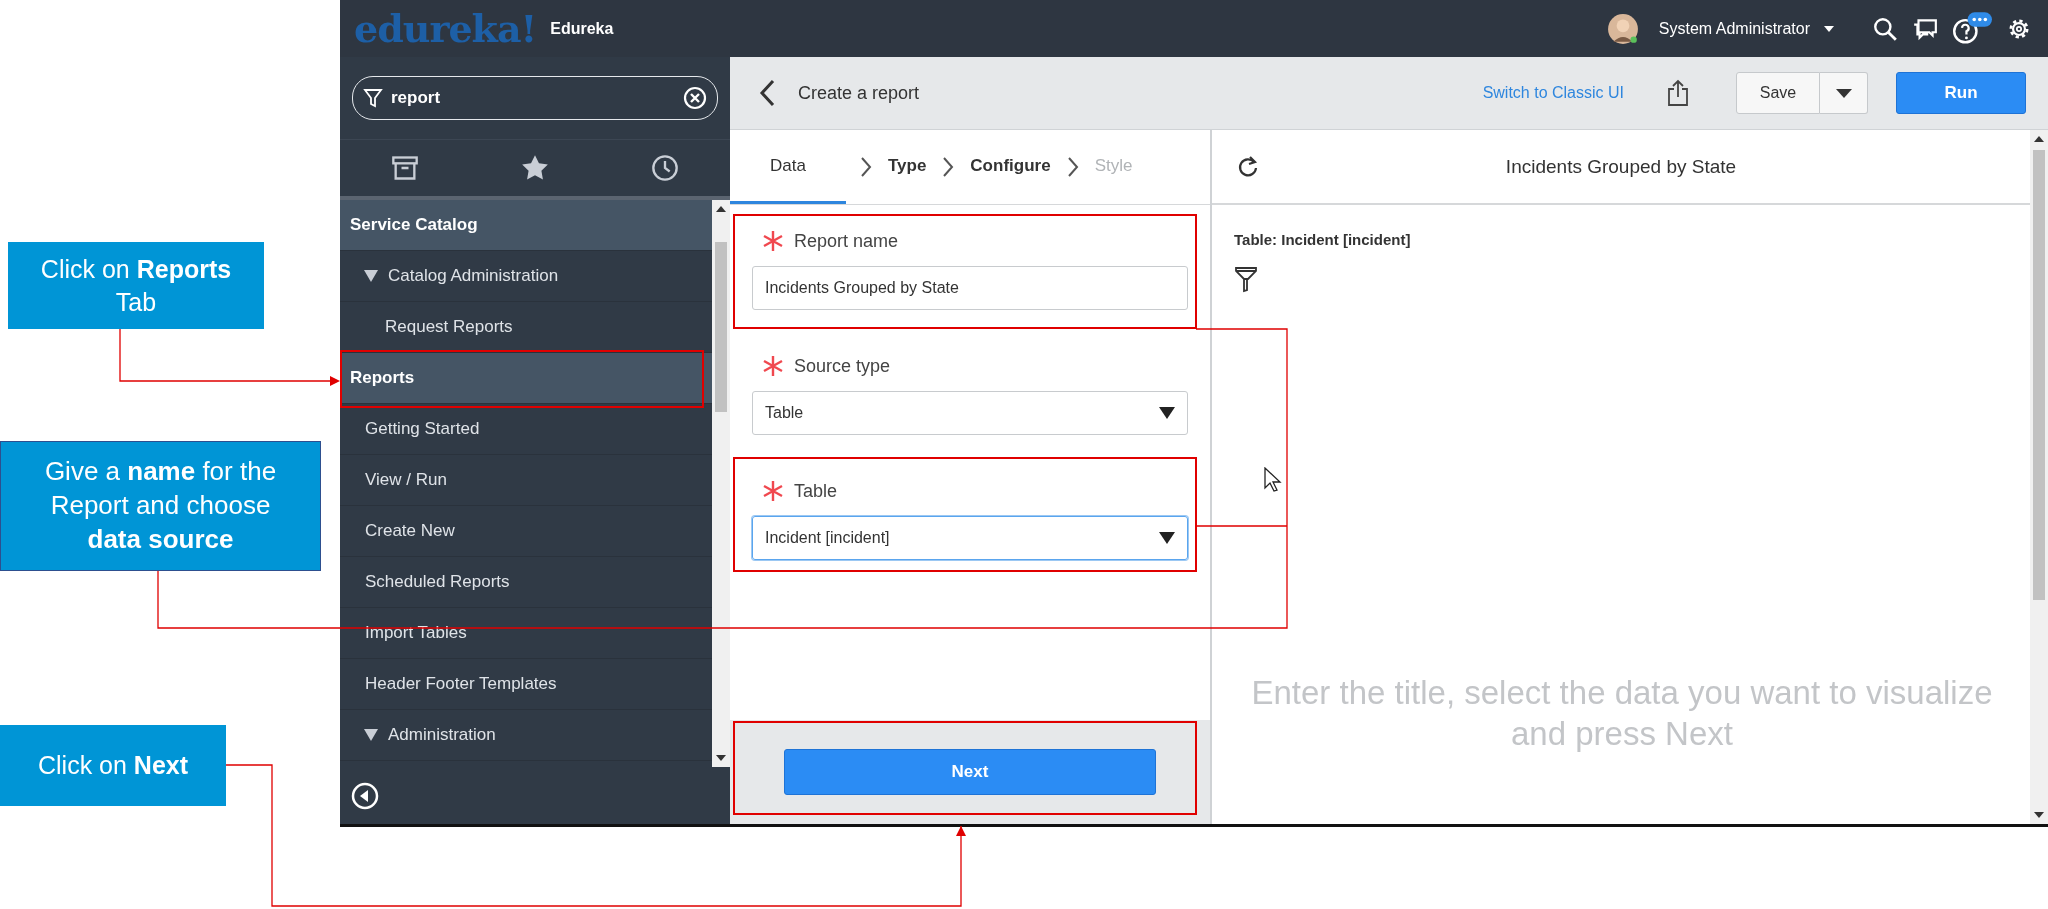 This screenshot has height=909, width=2048. I want to click on table-label: Table: Incident [incident], so click(1322, 239).